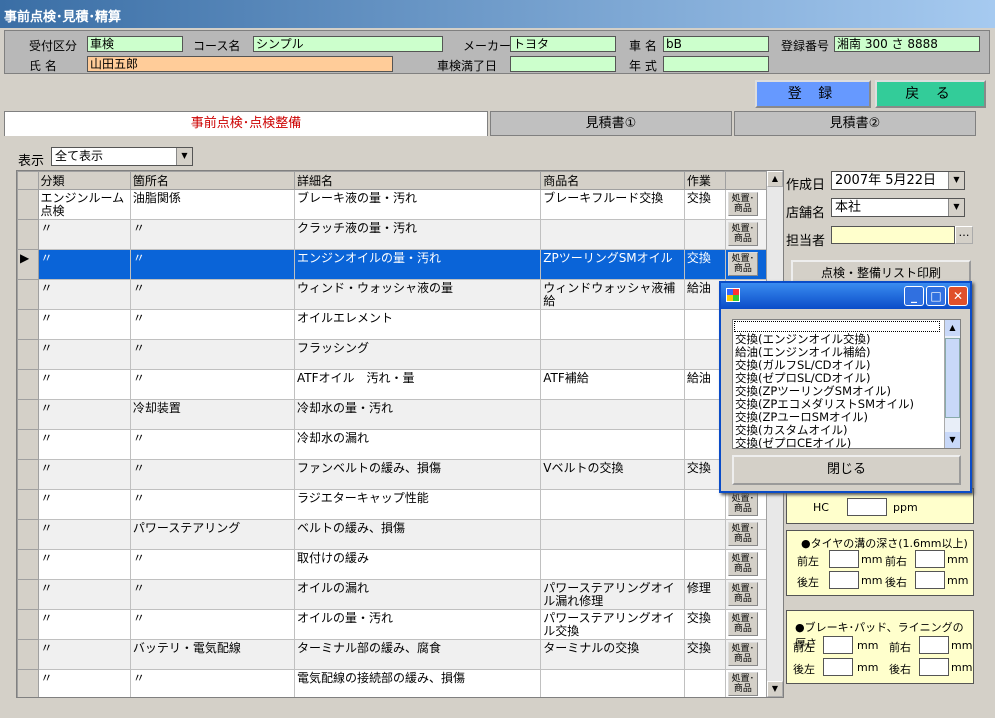 The image size is (995, 718). I want to click on cell-detail: ブレーキ液の量・汚れ, so click(418, 204).